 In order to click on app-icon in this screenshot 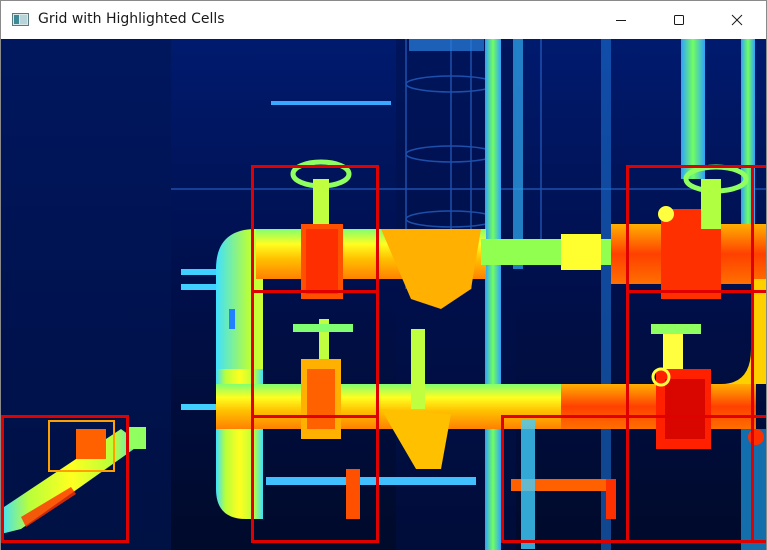, I will do `click(20, 19)`.